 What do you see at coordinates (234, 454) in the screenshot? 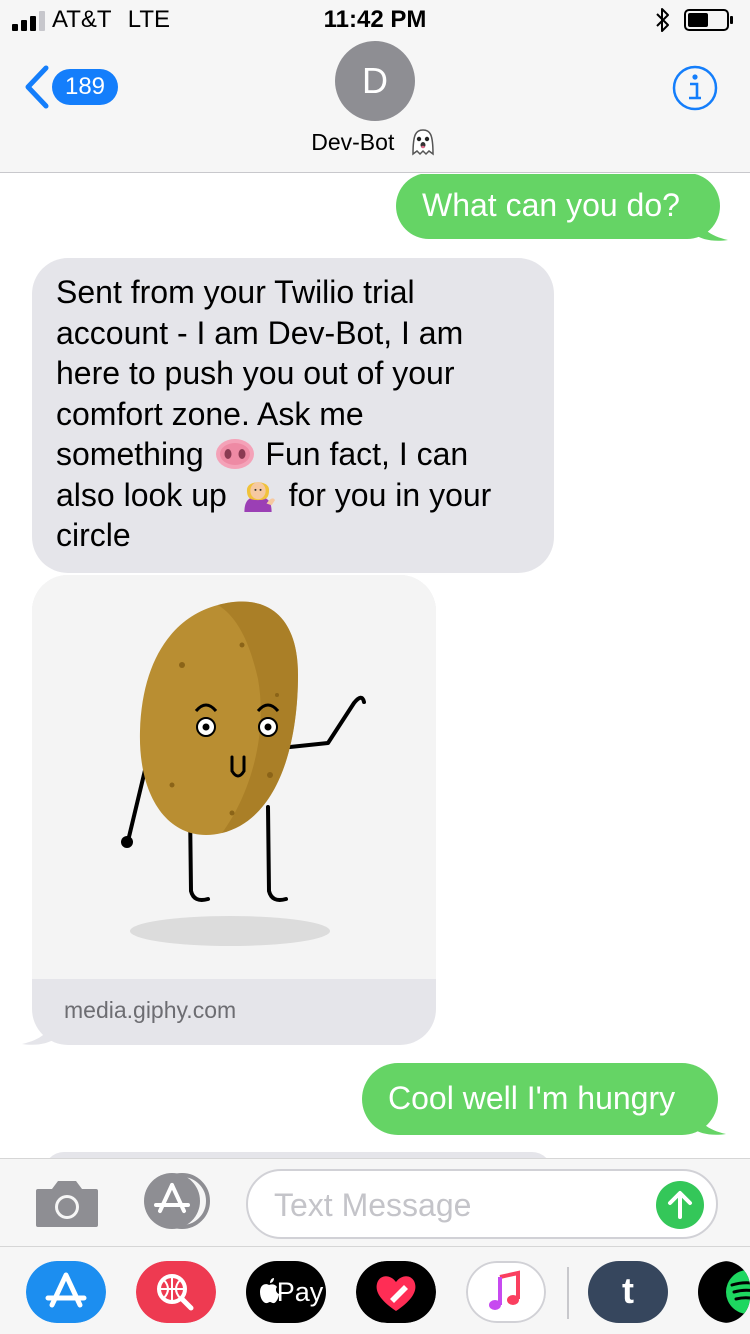
I see `pig-nose-emoji-icon` at bounding box center [234, 454].